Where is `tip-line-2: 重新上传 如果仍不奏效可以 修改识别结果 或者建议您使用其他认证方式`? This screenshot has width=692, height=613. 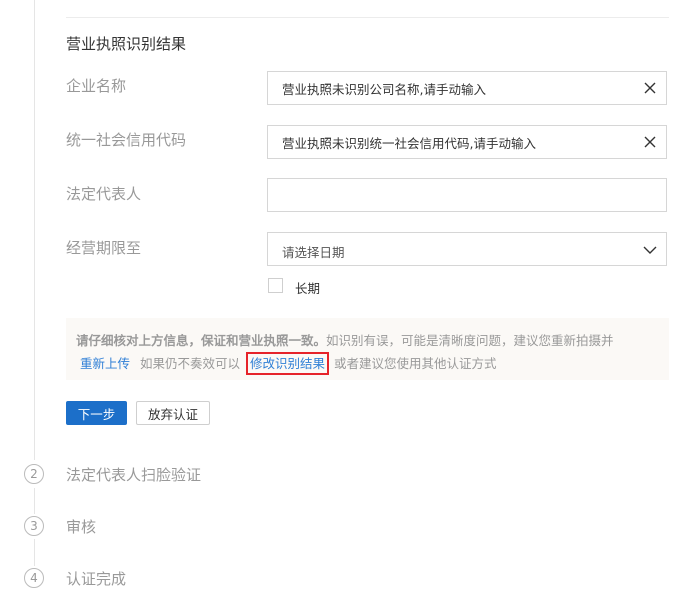 tip-line-2: 重新上传 如果仍不奏效可以 修改识别结果 或者建议您使用其他认证方式 is located at coordinates (288, 363).